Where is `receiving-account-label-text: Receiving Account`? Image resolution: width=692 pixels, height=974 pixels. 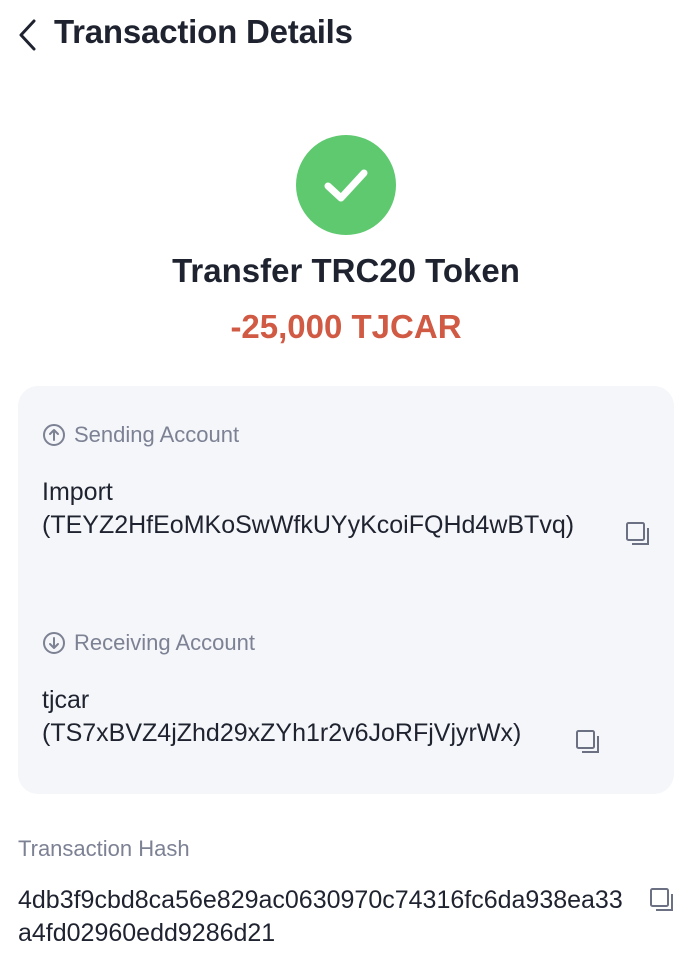
receiving-account-label-text: Receiving Account is located at coordinates (164, 642).